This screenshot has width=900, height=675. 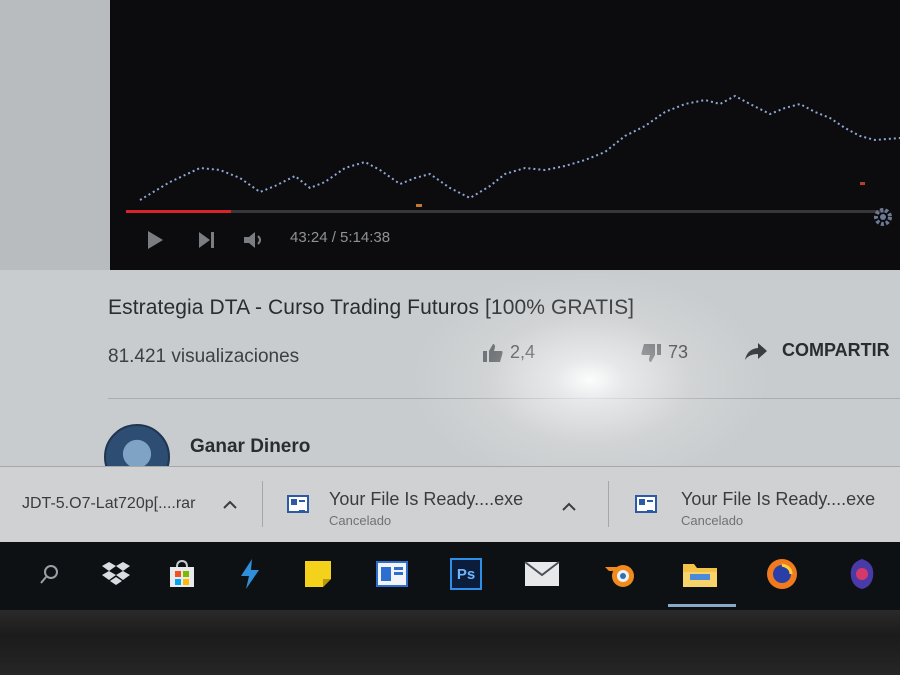 I want to click on file-explorer-button, so click(x=700, y=574).